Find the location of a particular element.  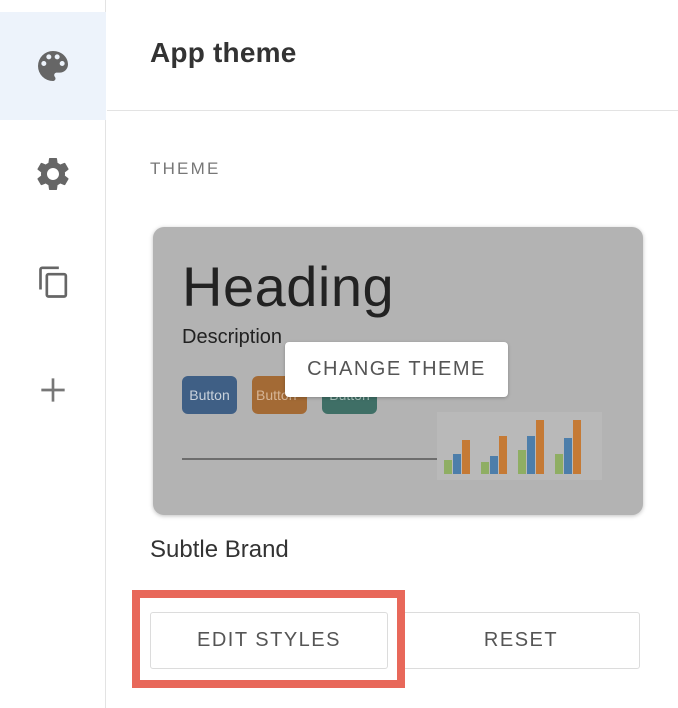

sidebar-item-copy is located at coordinates (53, 282).